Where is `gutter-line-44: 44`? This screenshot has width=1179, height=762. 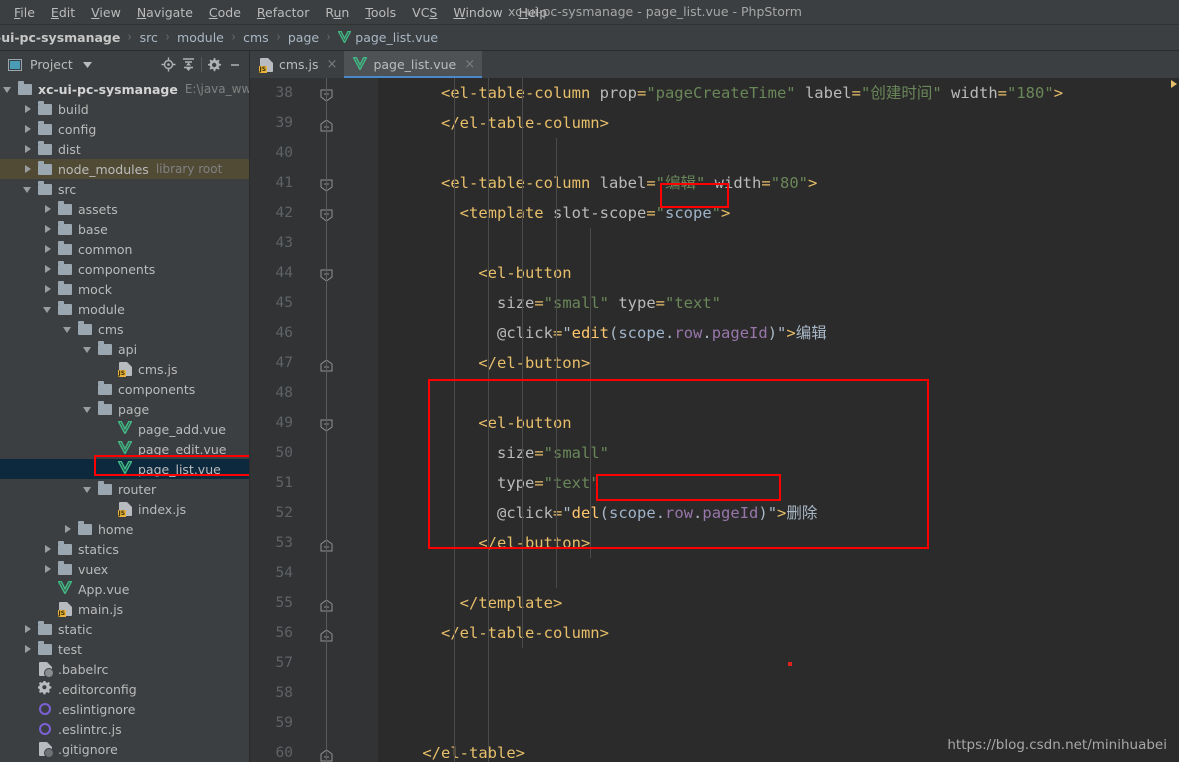 gutter-line-44: 44 is located at coordinates (314, 273).